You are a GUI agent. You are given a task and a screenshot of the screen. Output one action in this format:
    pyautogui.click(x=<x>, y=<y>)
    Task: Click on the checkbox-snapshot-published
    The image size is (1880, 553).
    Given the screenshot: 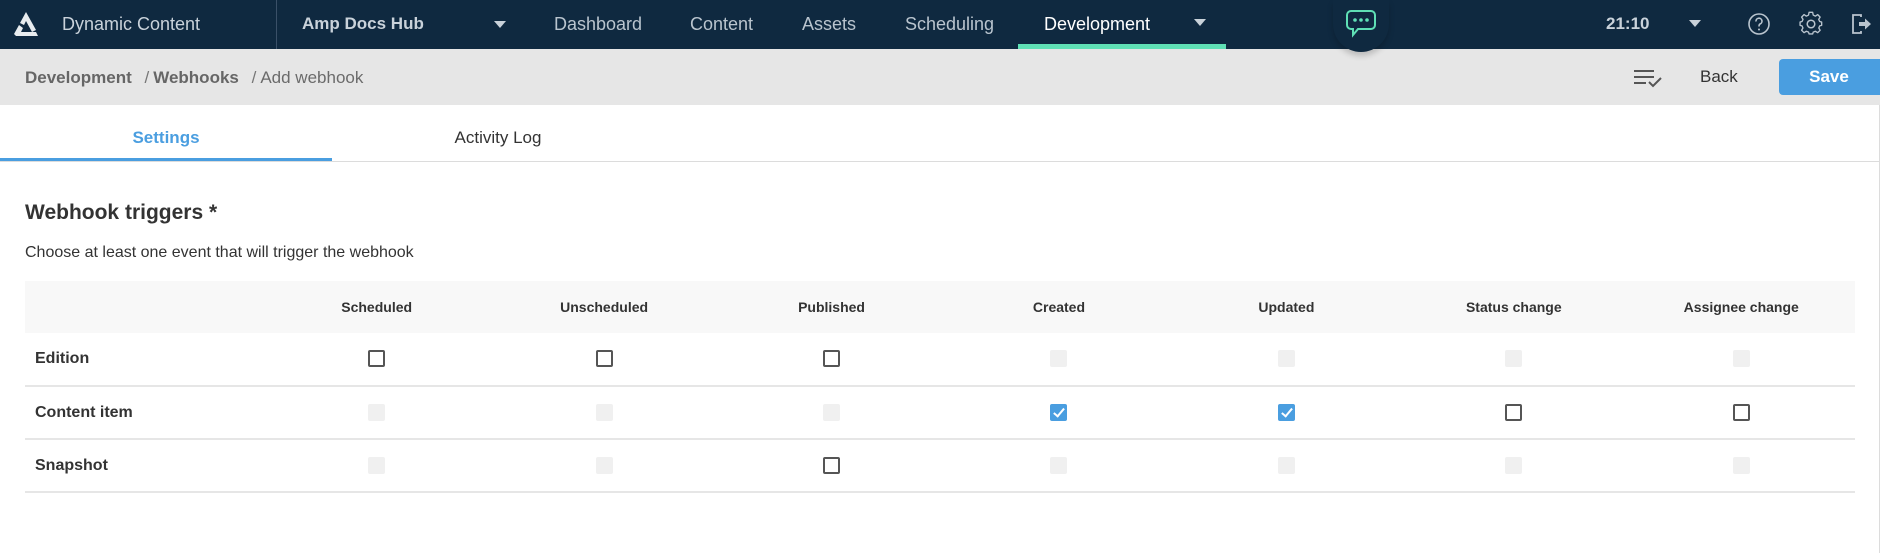 What is the action you would take?
    pyautogui.click(x=832, y=465)
    